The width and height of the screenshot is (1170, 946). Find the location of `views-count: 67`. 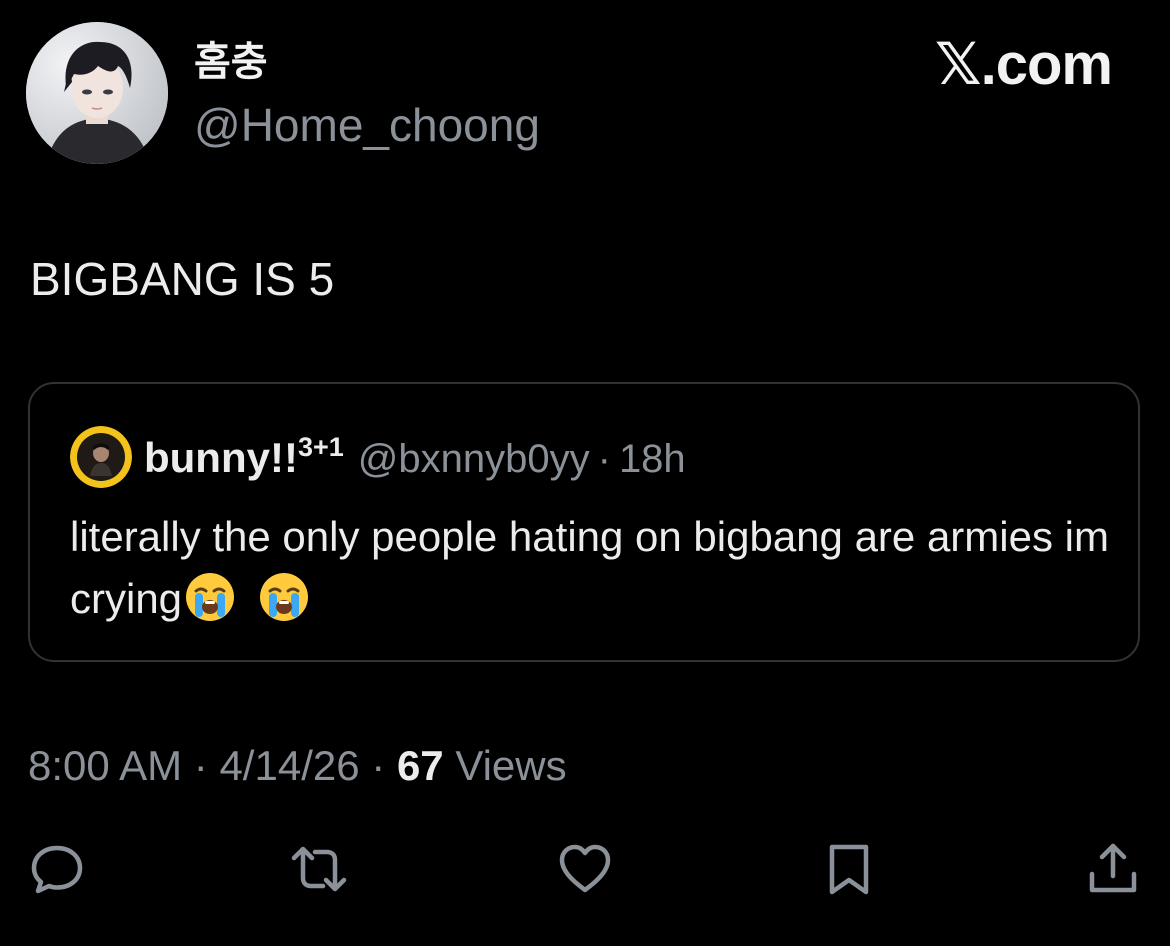

views-count: 67 is located at coordinates (420, 765).